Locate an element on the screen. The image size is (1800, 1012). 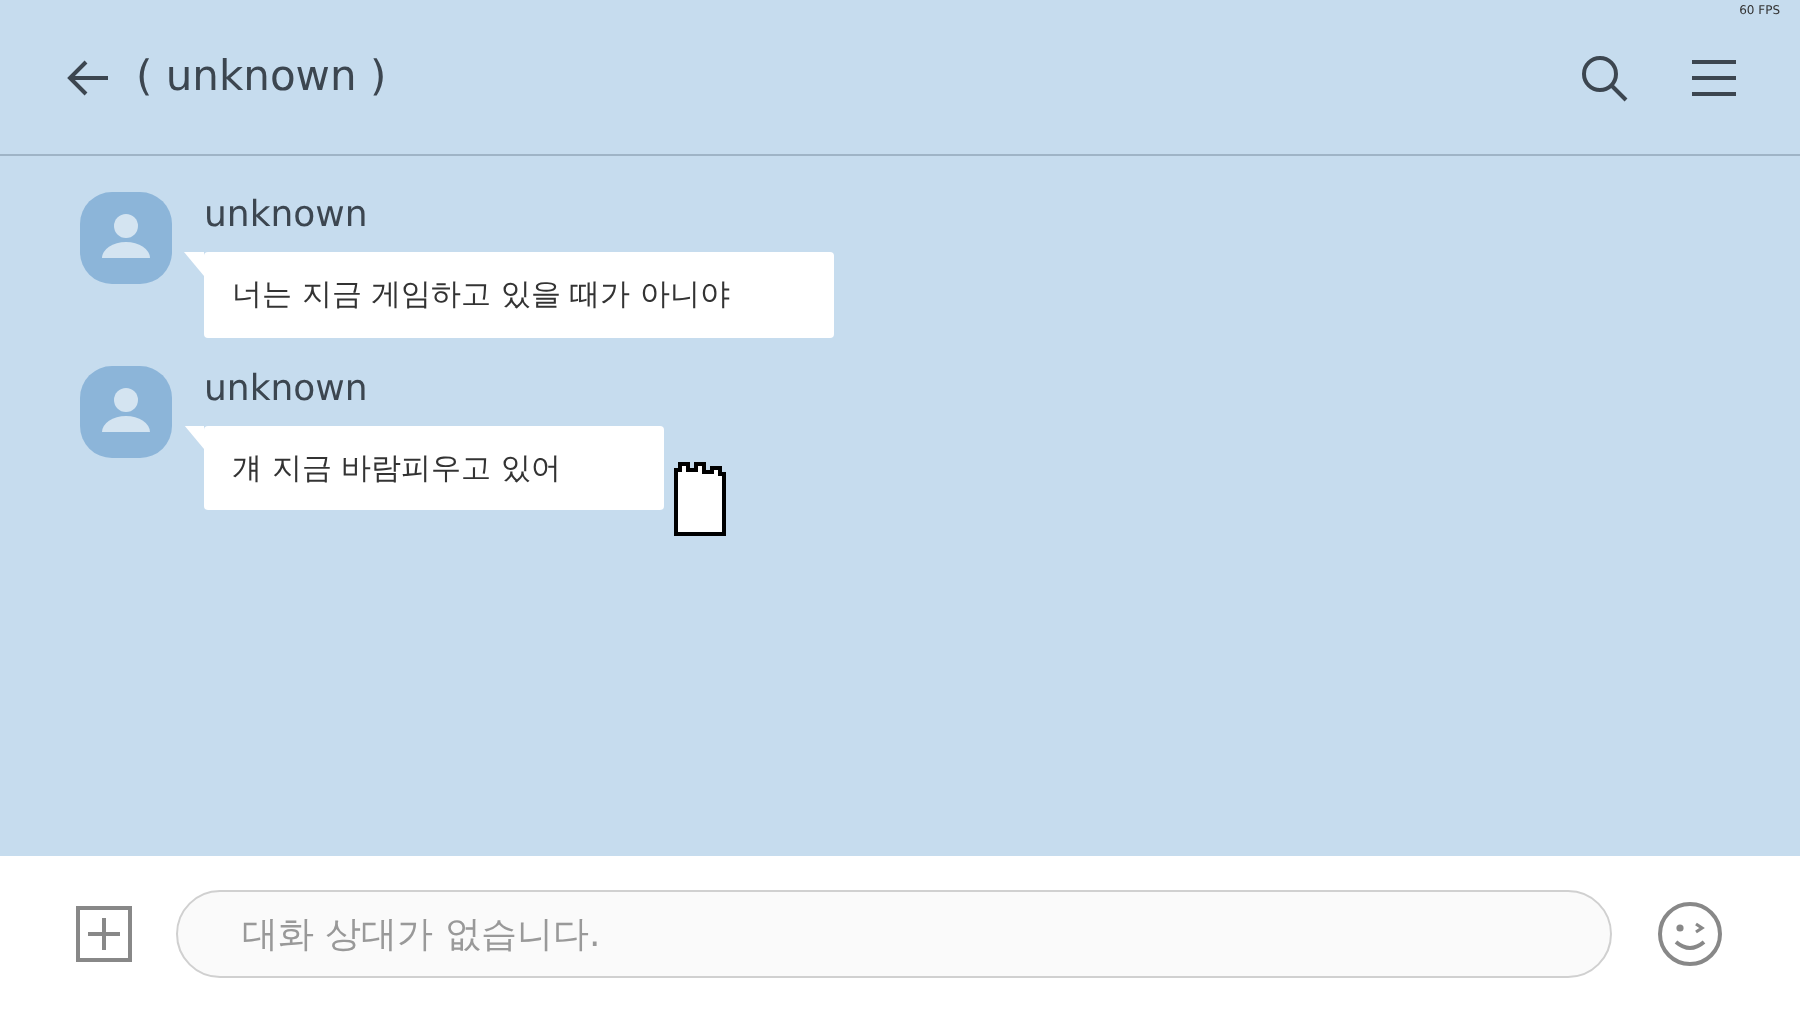
hand-cursor-icon is located at coordinates (700, 497).